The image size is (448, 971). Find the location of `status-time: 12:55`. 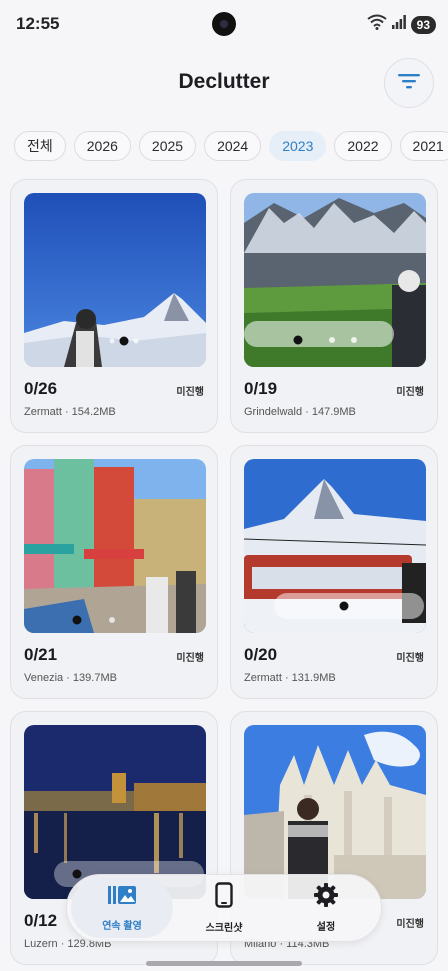

status-time: 12:55 is located at coordinates (38, 23).